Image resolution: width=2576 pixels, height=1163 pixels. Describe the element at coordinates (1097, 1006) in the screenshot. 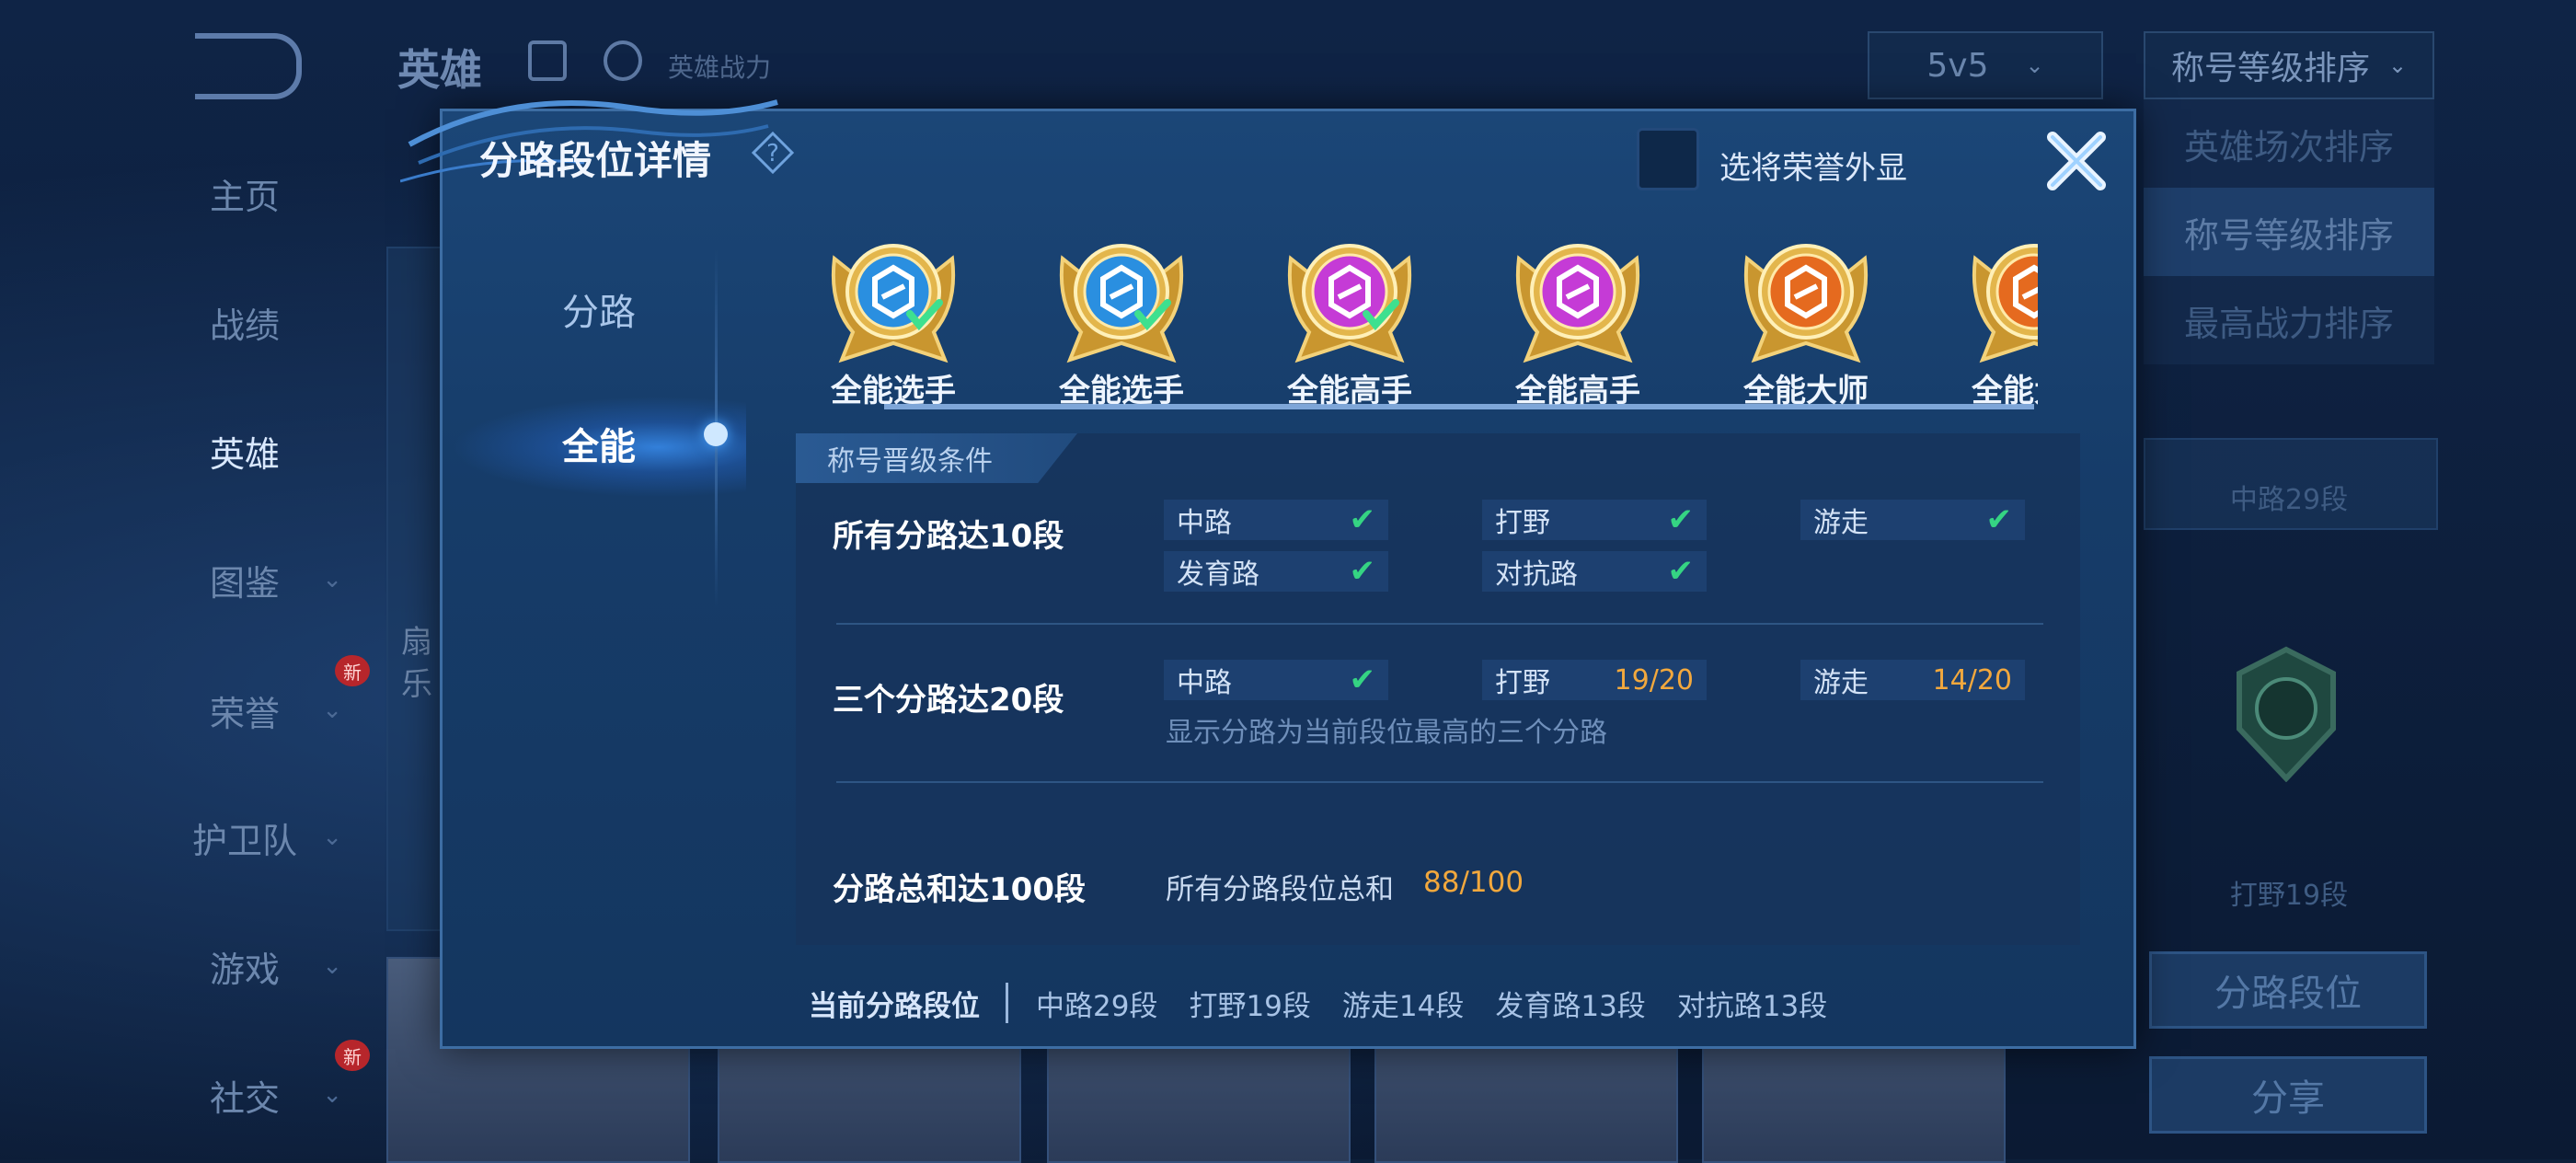

I see `lane-rank-mid: 中路29段` at that location.